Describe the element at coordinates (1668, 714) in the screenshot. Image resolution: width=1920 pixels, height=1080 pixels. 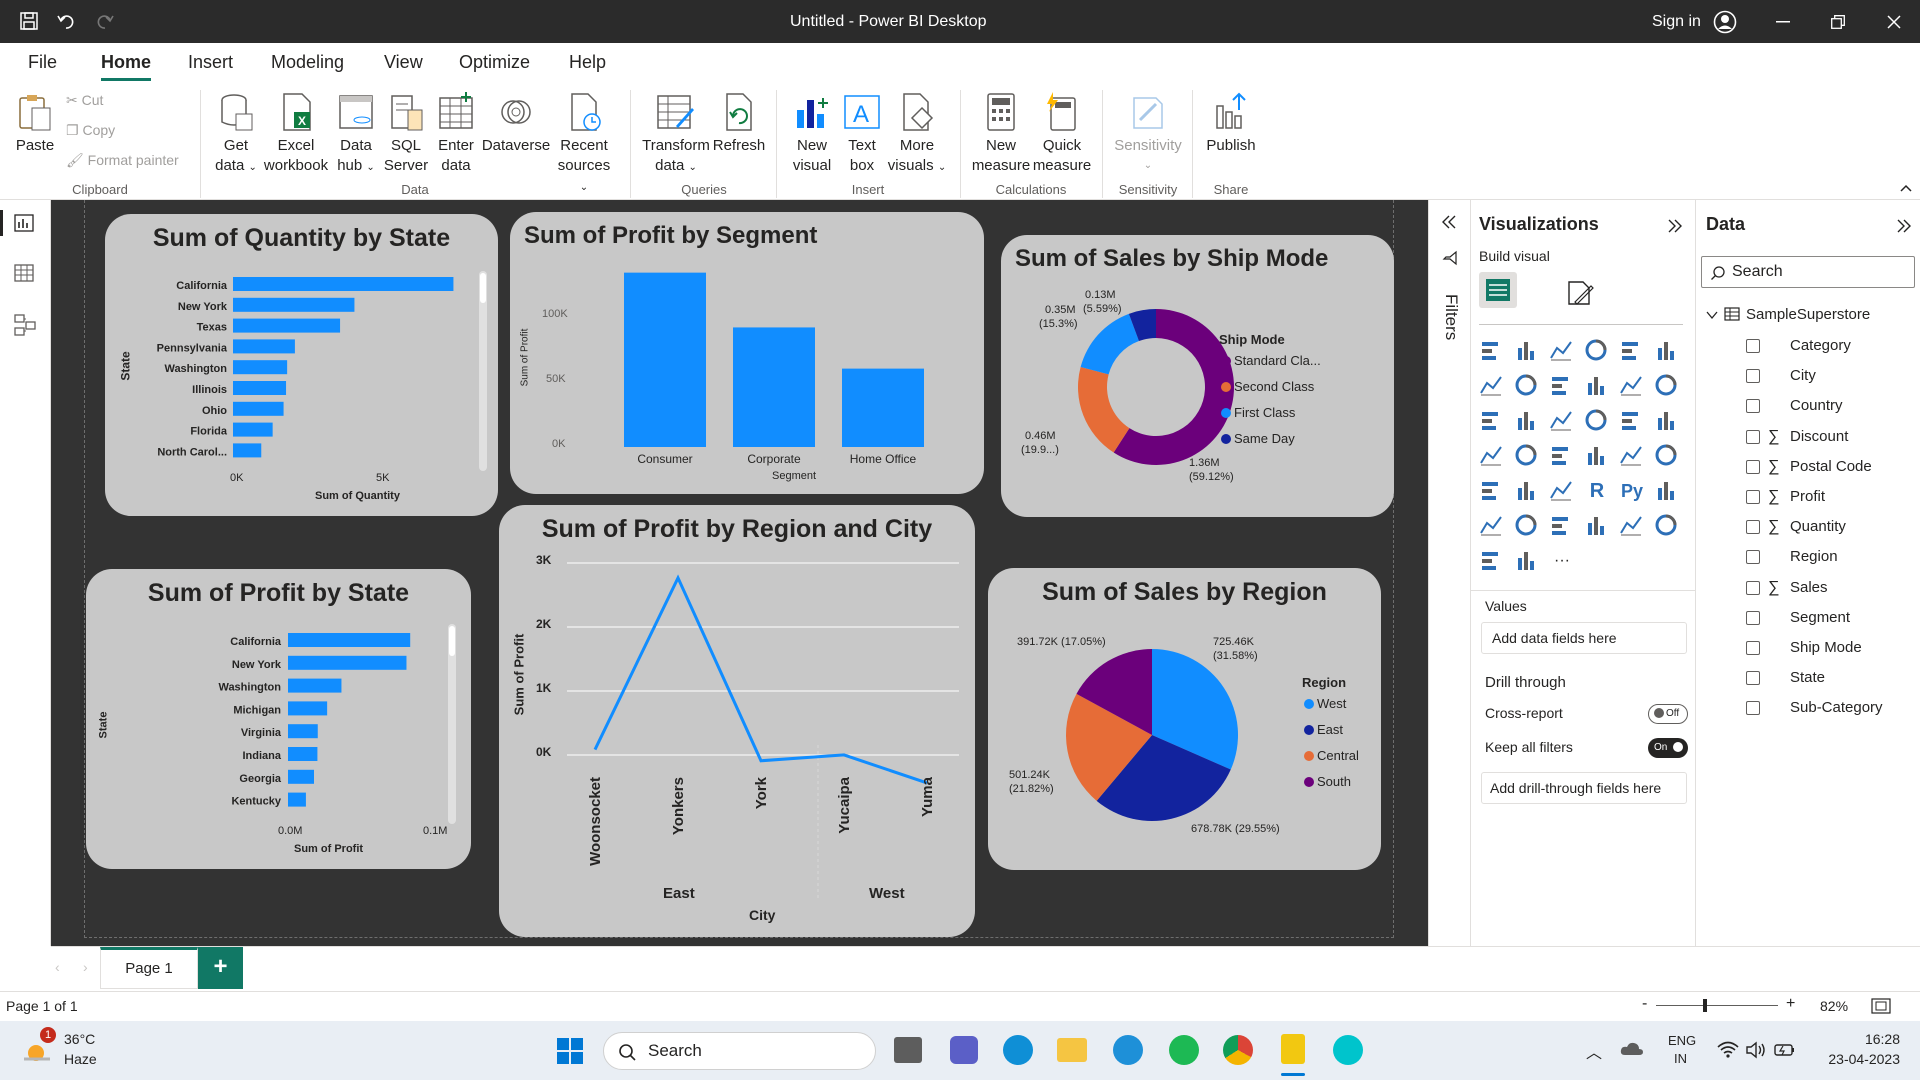
I see `cross-report-toggle: Off` at that location.